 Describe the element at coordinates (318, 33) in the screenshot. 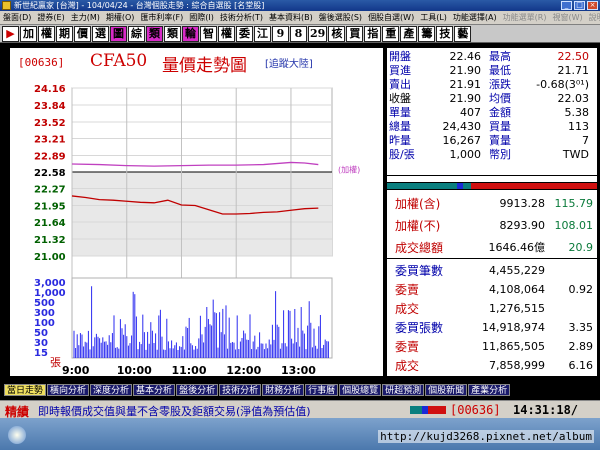

I see `toolbar-button-17: 29` at that location.